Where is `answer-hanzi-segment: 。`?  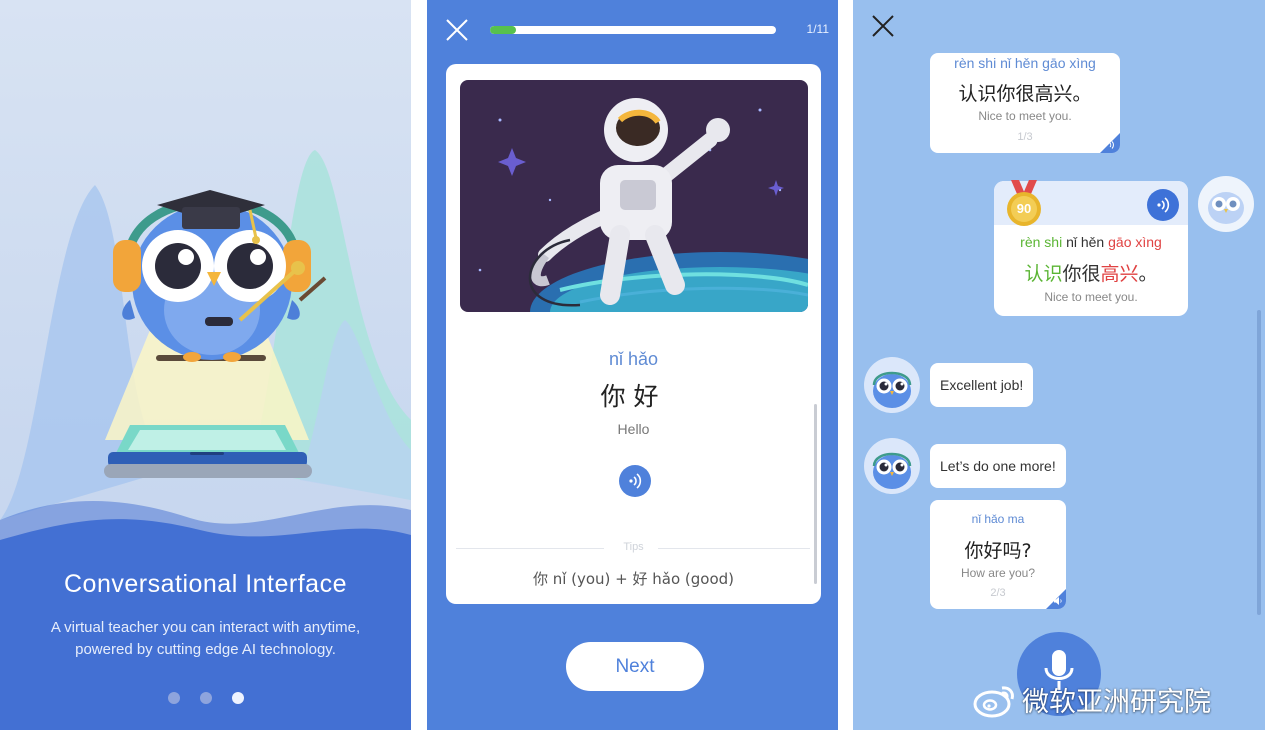
answer-hanzi-segment: 。 is located at coordinates (1148, 274).